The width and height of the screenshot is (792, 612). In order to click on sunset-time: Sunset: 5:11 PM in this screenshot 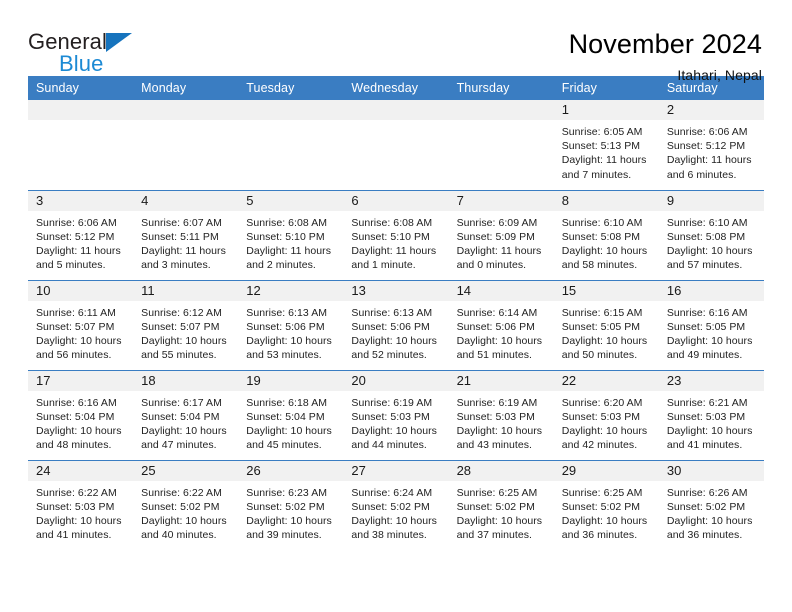, I will do `click(180, 236)`.